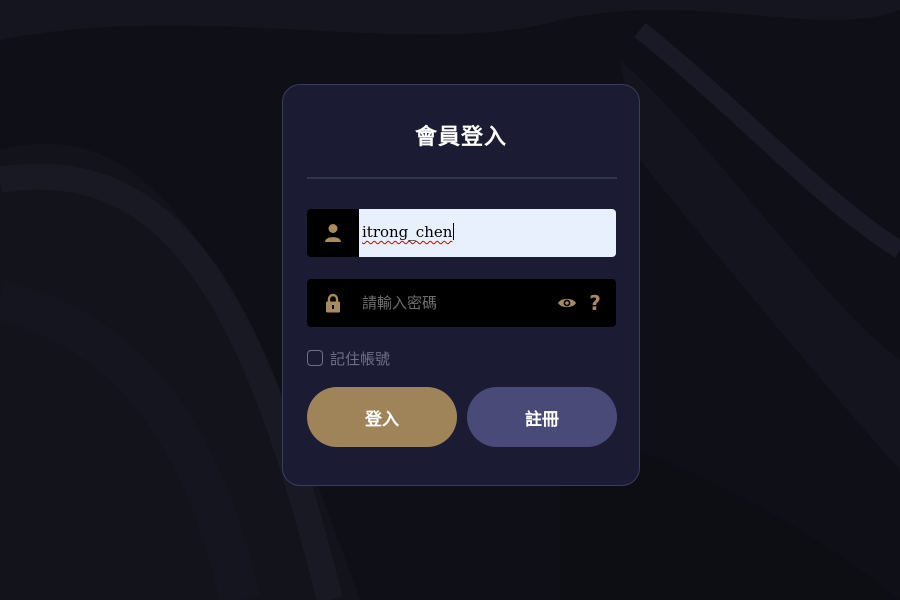  I want to click on title-divider, so click(462, 178).